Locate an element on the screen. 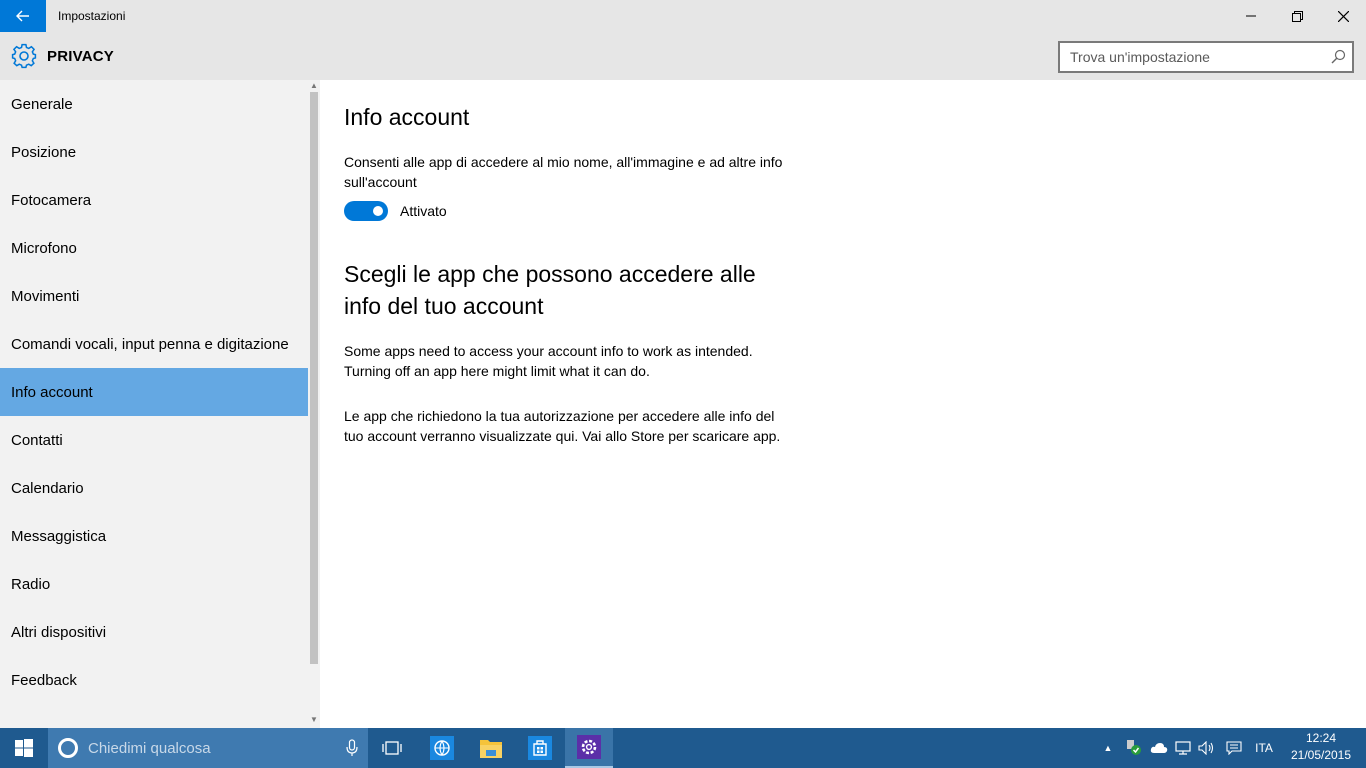  back-button is located at coordinates (23, 16).